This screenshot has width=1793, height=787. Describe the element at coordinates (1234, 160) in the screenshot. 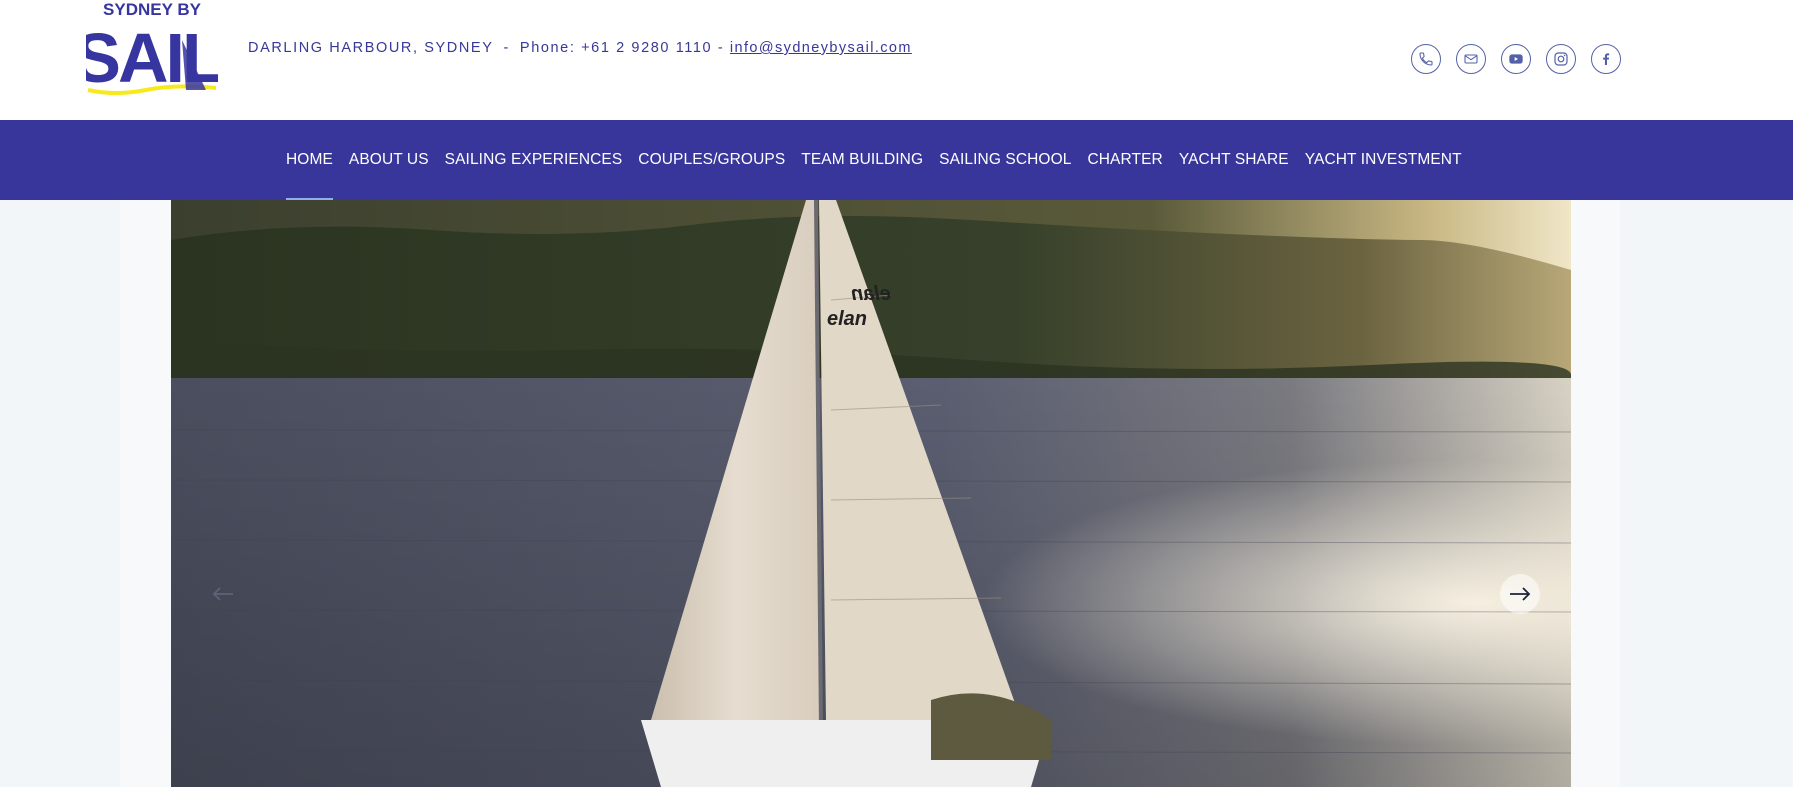

I see `nav-item-yacht-share: YACHT SHARE` at that location.